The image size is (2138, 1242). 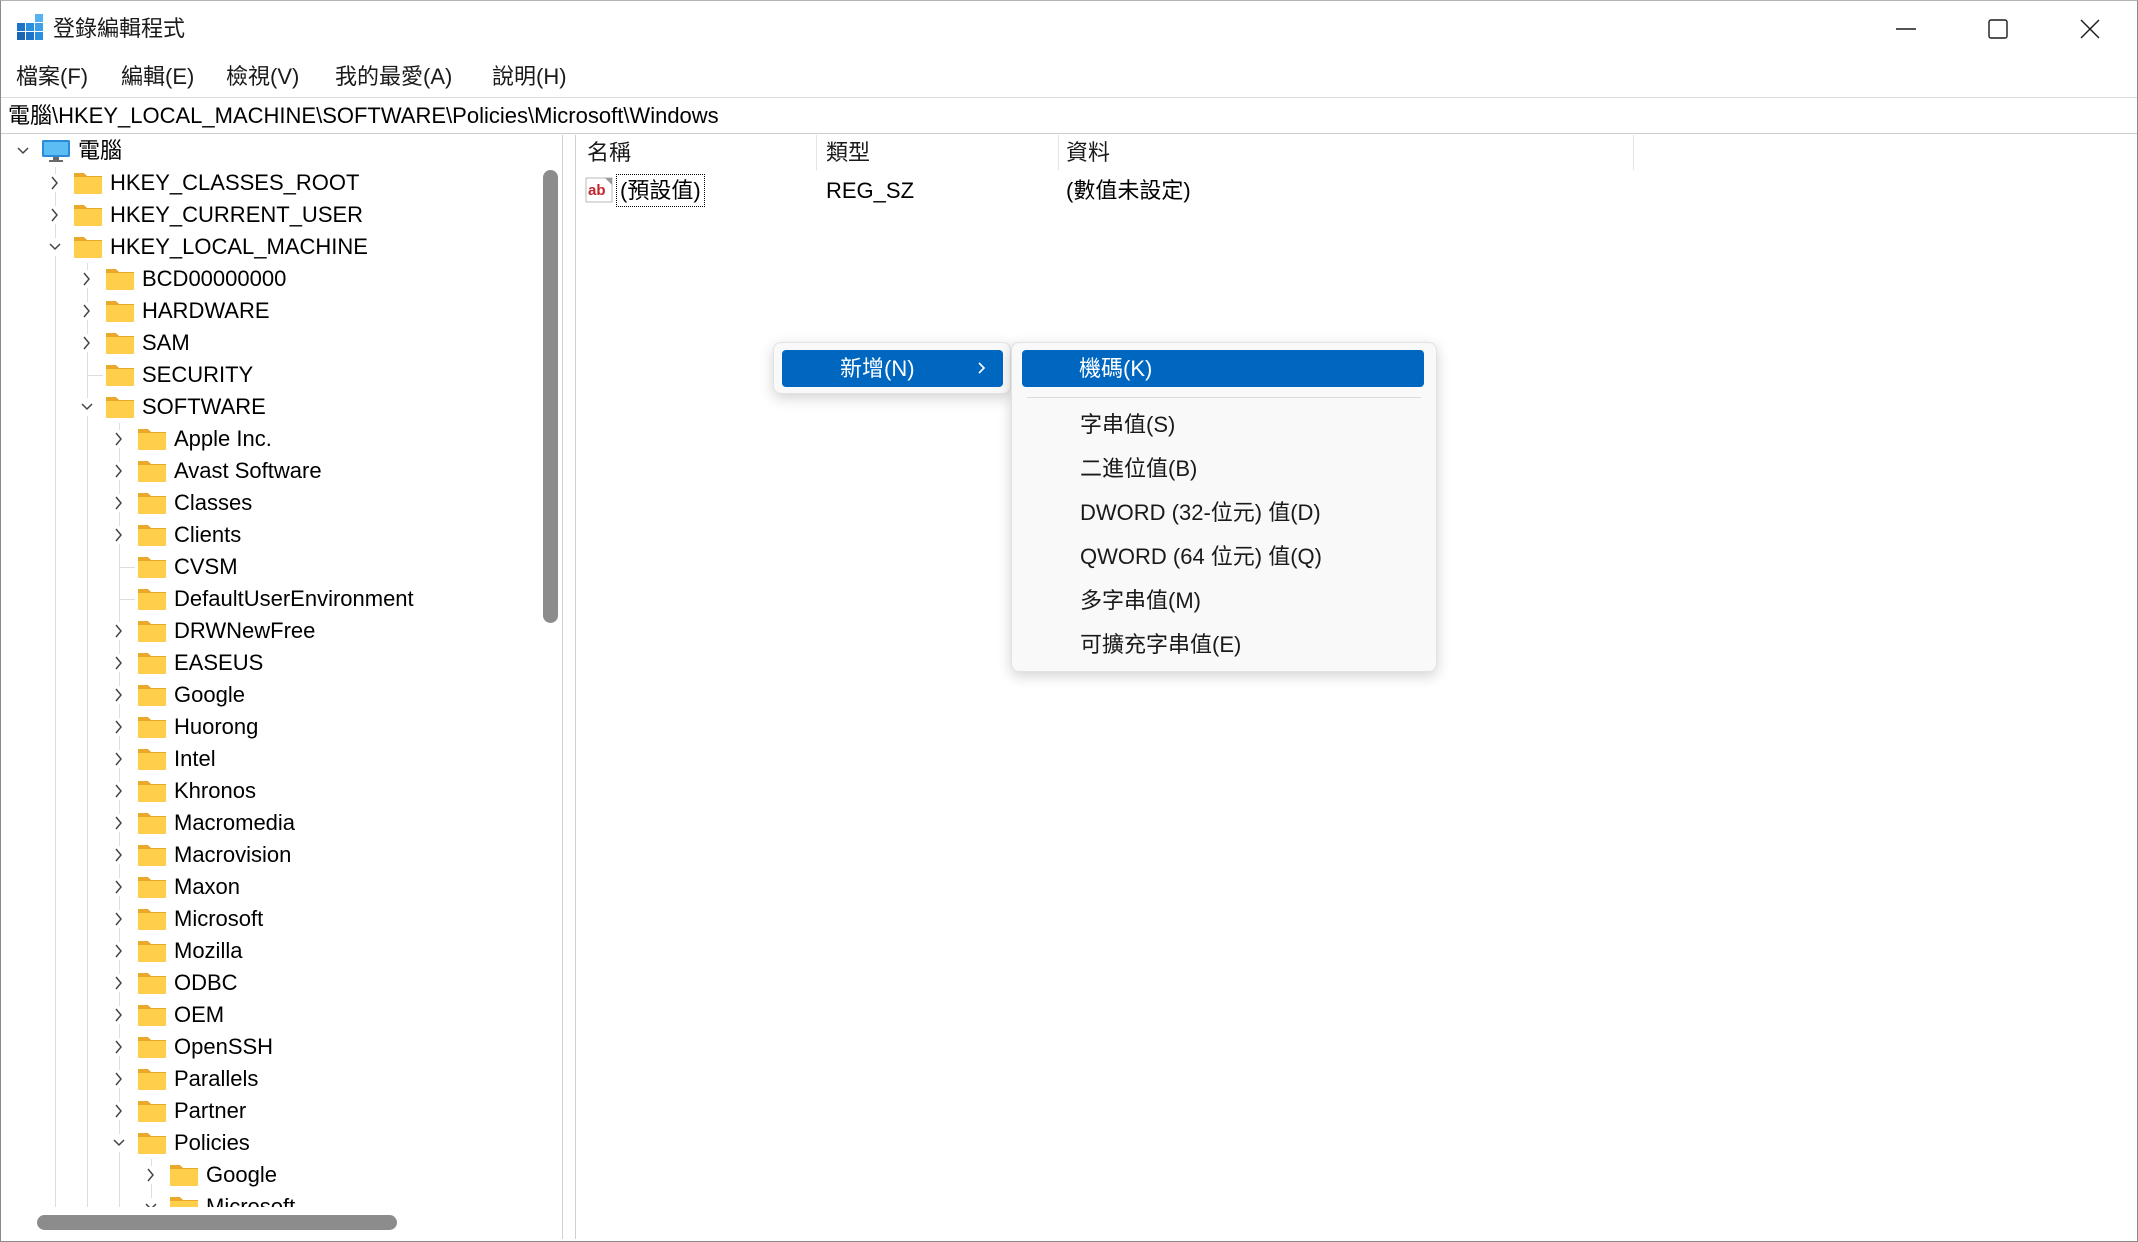 What do you see at coordinates (237, 214) in the screenshot?
I see `tree-item-label: HKEY_CURRENT_USER` at bounding box center [237, 214].